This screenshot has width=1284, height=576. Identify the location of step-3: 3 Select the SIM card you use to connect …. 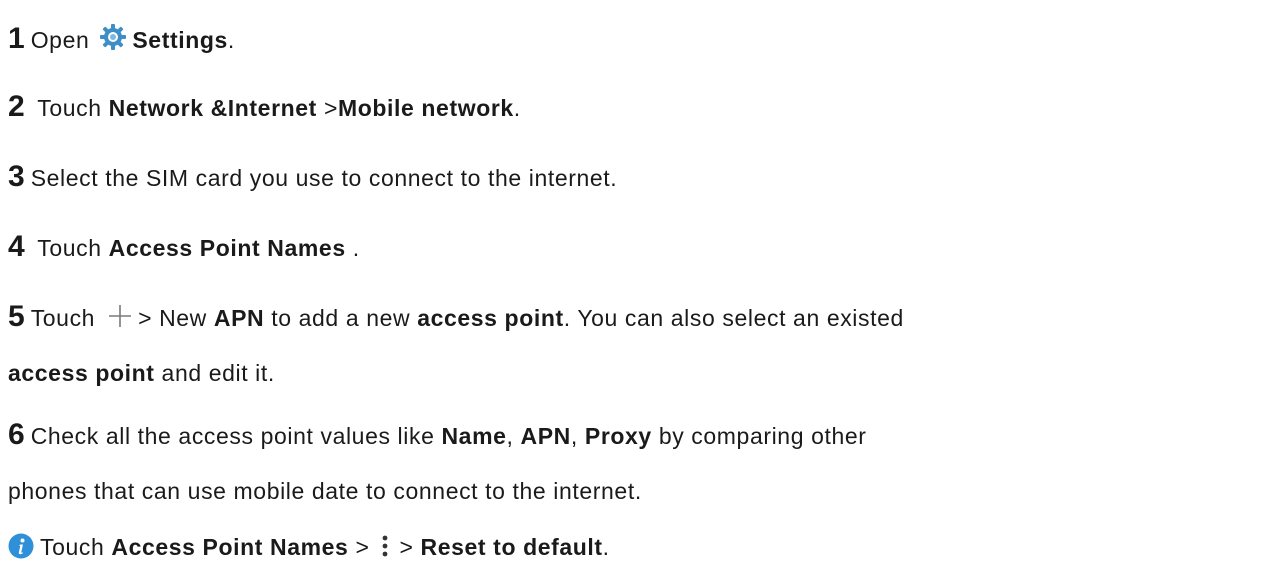
(312, 177).